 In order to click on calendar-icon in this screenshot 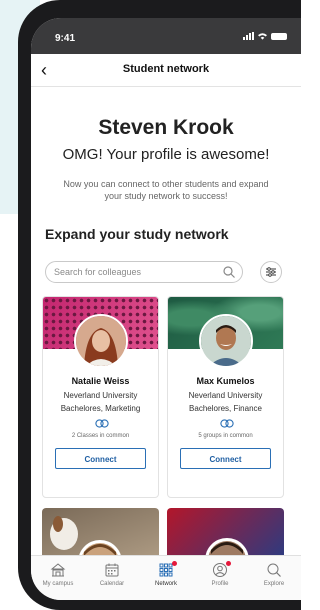, I will do `click(112, 570)`.